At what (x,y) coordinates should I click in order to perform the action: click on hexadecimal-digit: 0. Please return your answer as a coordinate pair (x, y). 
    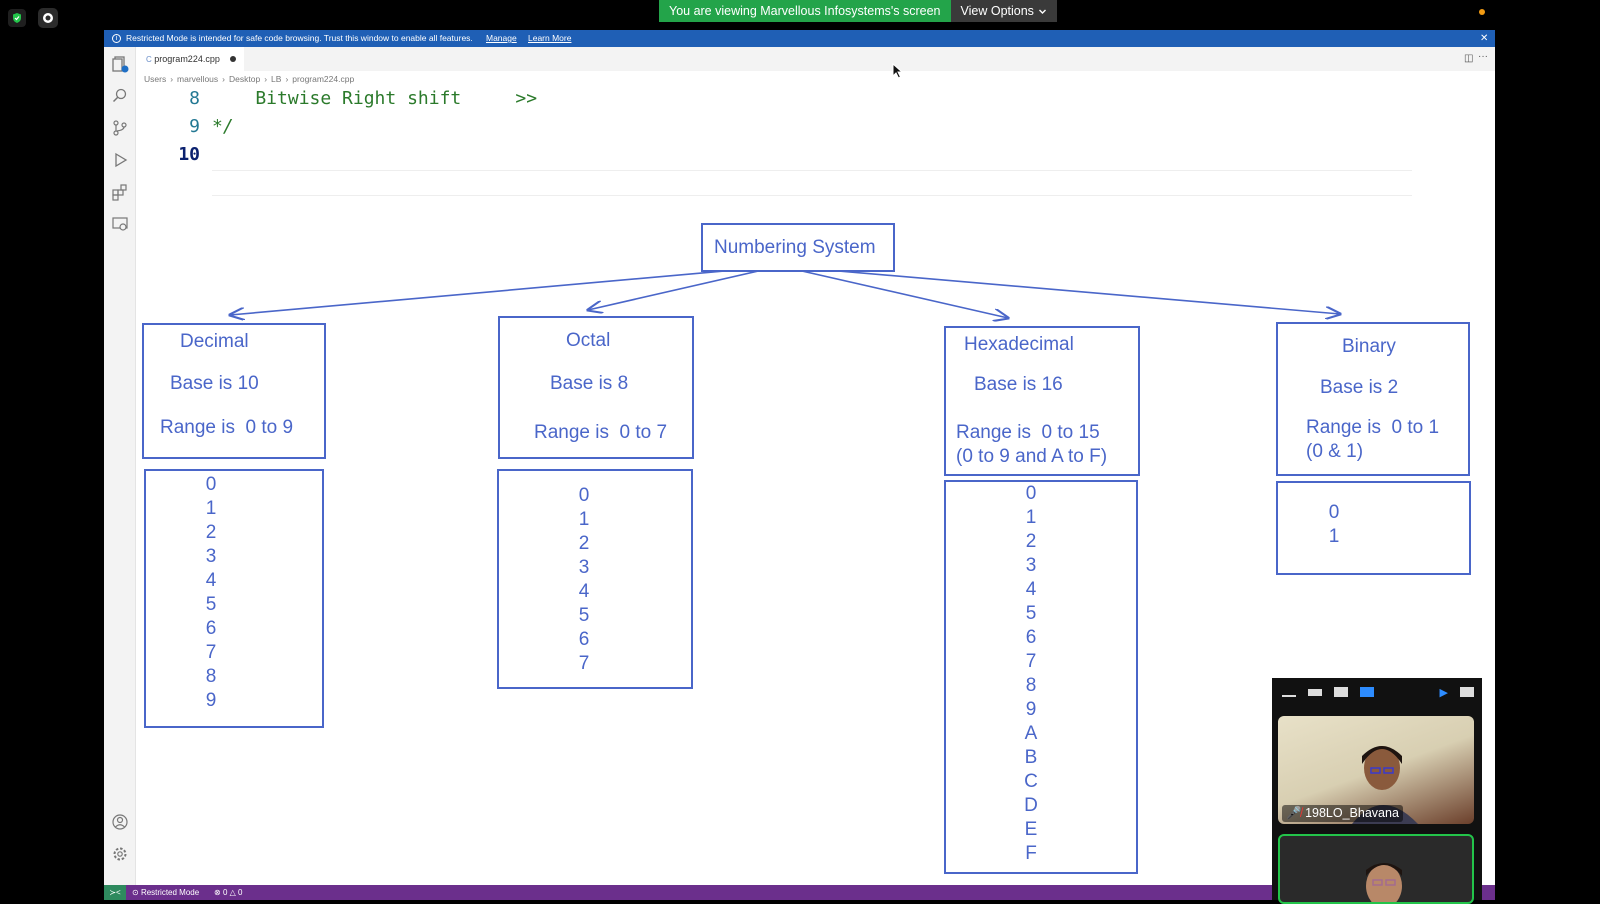
    Looking at the image, I should click on (1031, 493).